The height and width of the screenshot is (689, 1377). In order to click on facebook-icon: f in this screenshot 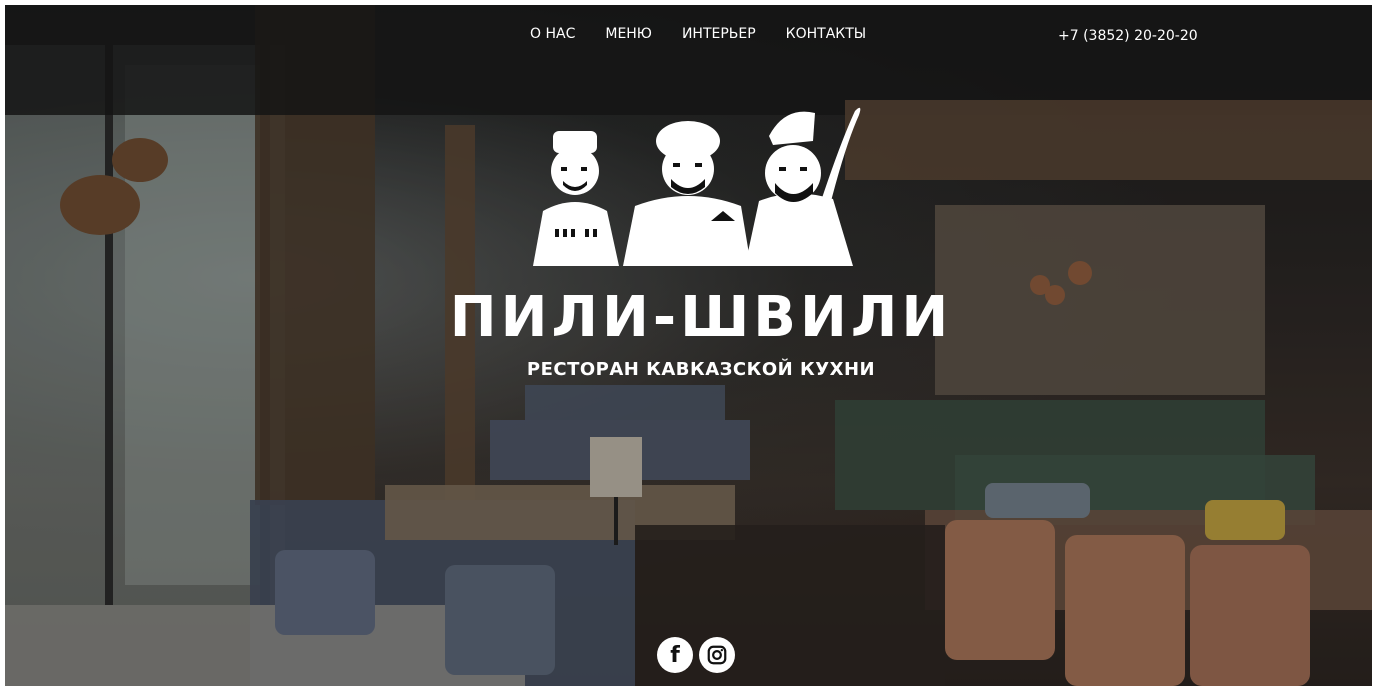, I will do `click(675, 655)`.